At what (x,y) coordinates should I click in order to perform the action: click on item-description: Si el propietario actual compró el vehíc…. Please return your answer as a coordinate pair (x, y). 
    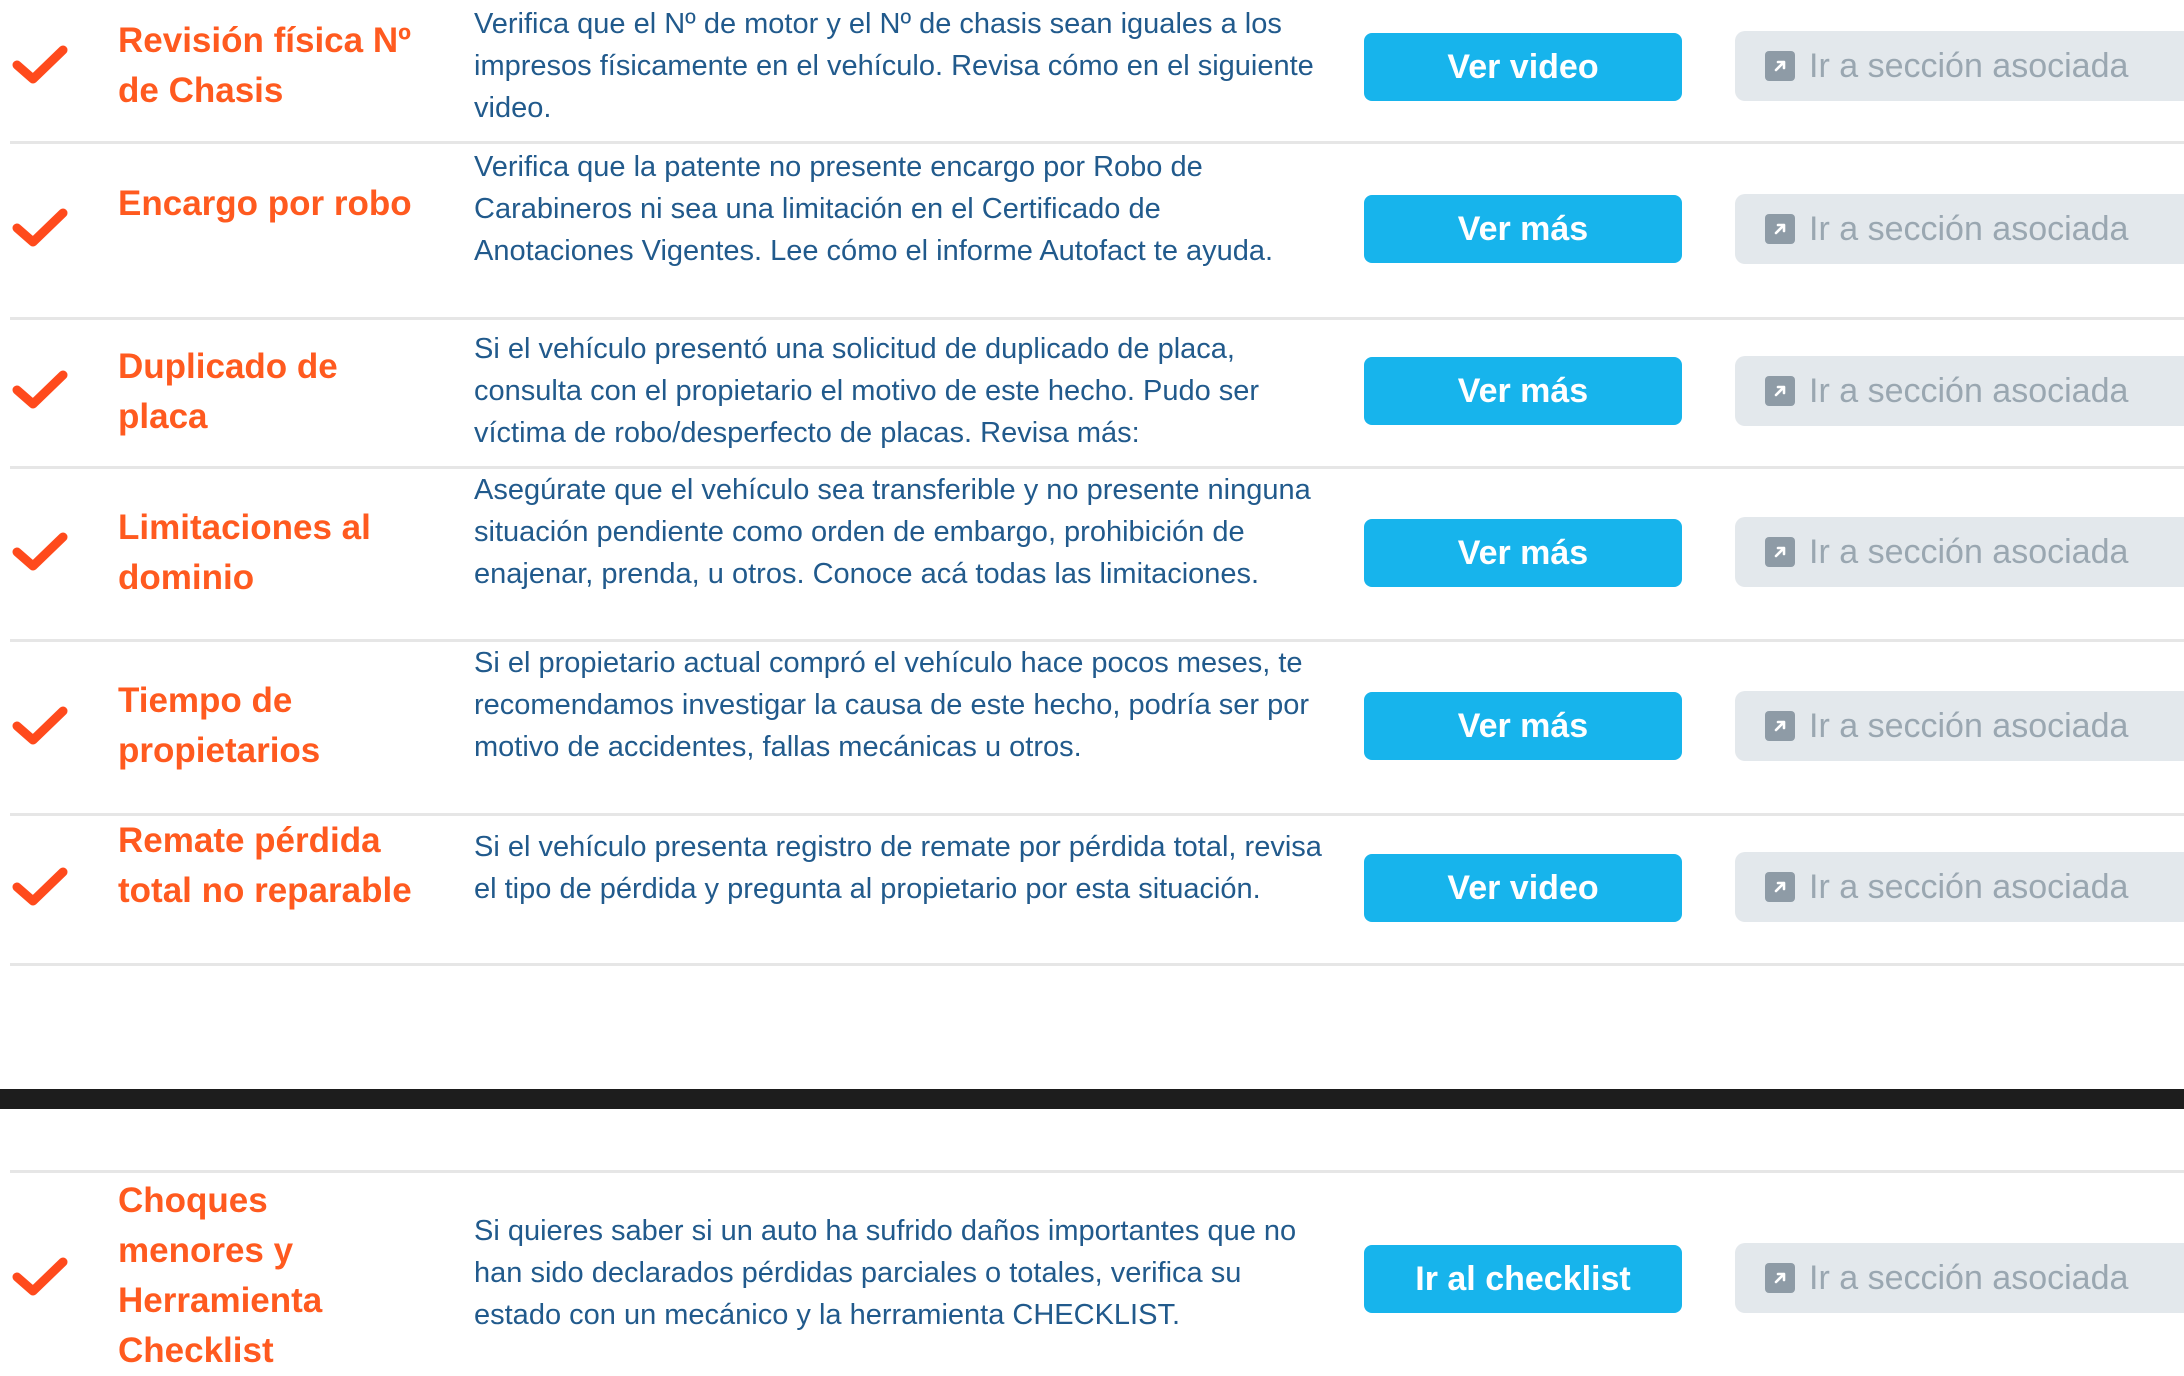
    Looking at the image, I should click on (892, 705).